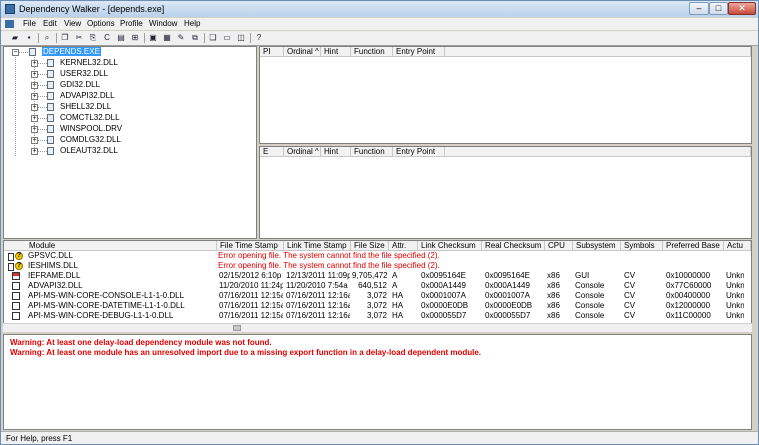  Describe the element at coordinates (192, 23) in the screenshot. I see `menu-help: Help` at that location.